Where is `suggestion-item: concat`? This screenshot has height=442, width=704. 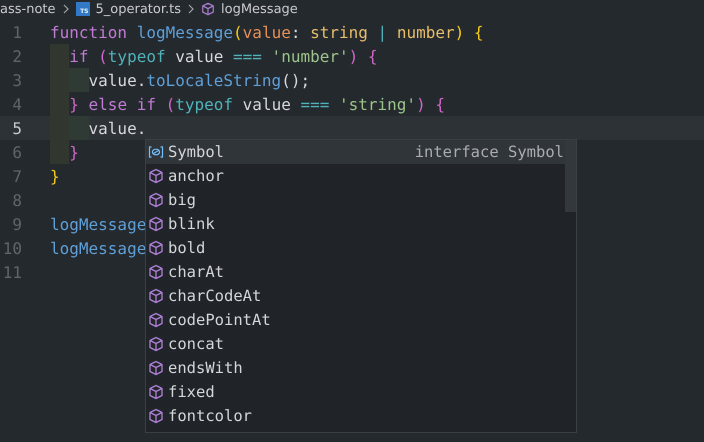
suggestion-item: concat is located at coordinates (361, 344).